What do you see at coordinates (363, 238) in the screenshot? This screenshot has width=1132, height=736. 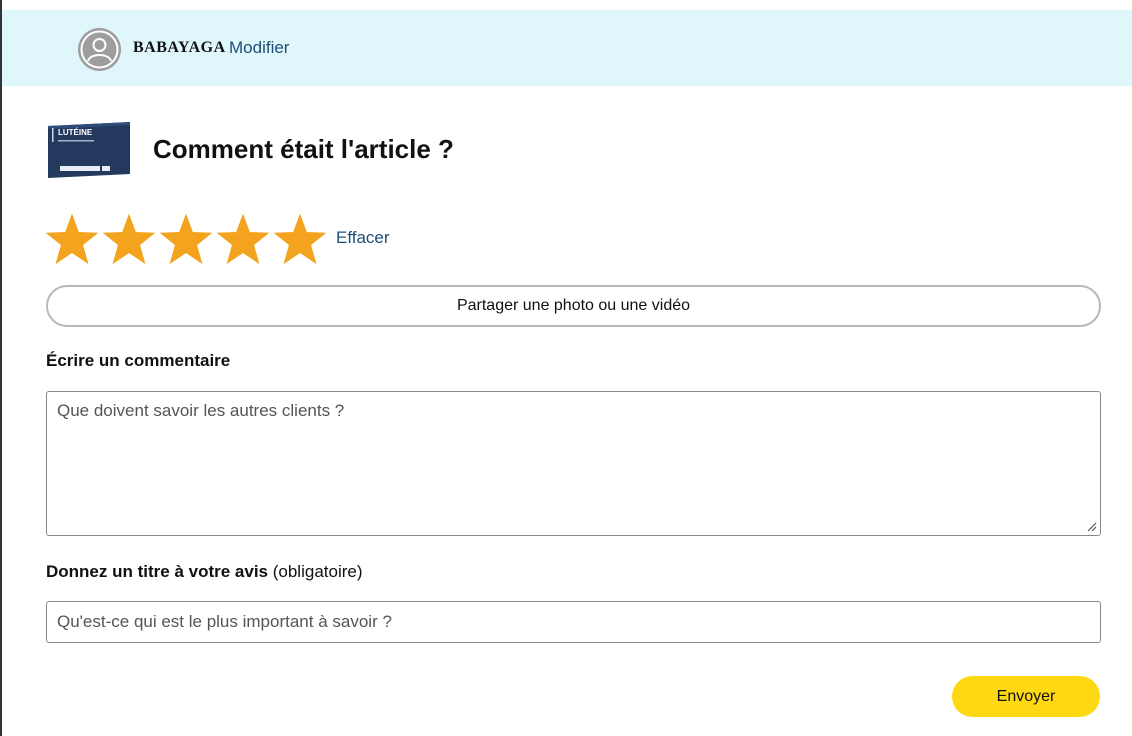 I see `clear-rating-link: Effacer` at bounding box center [363, 238].